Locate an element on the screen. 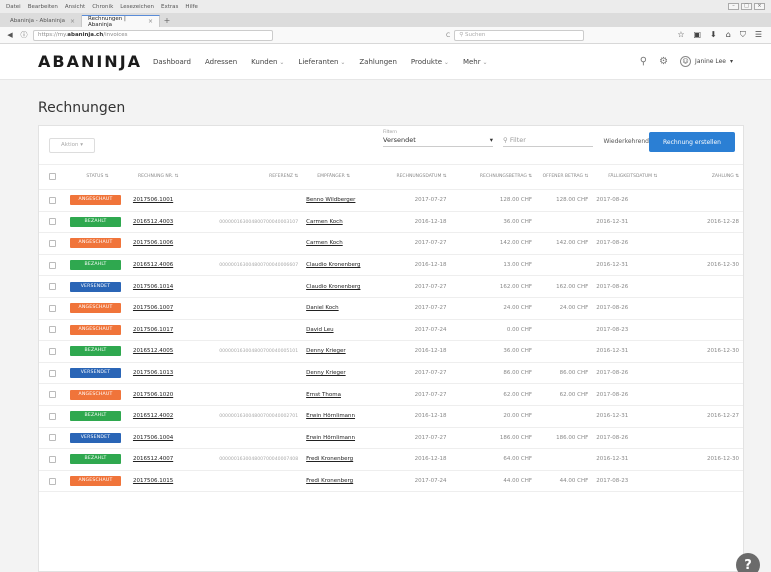 The image size is (771, 572). column-header-rcp: EMPFÄNGER ⇅ is located at coordinates (334, 177).